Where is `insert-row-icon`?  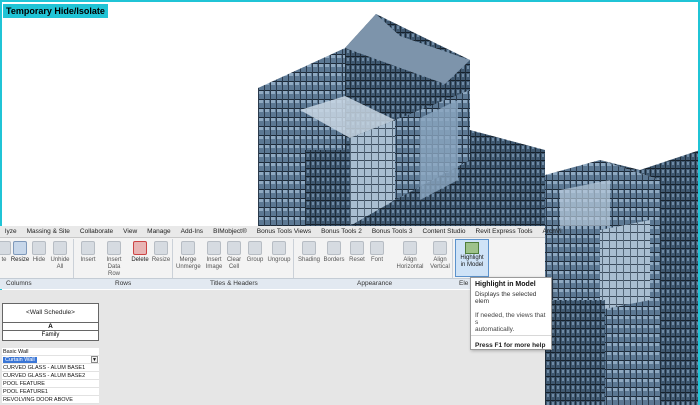 insert-row-icon is located at coordinates (88, 248).